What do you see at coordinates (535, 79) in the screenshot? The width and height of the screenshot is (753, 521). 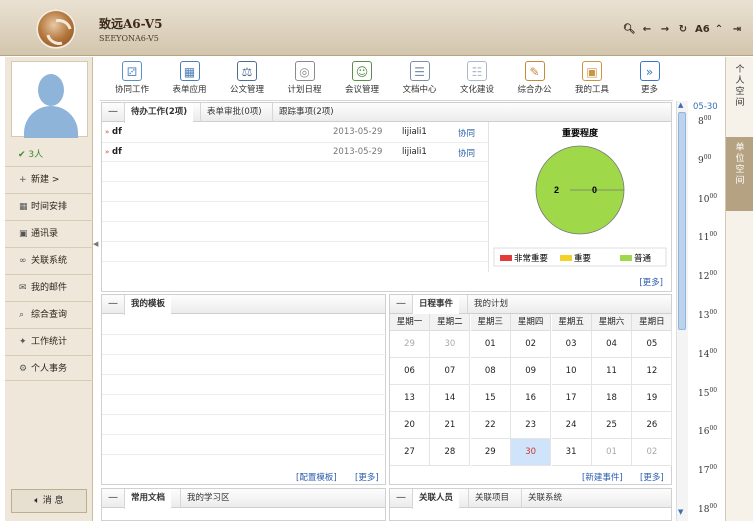 I see `toolbar-office-button: ✎ 综合办公` at bounding box center [535, 79].